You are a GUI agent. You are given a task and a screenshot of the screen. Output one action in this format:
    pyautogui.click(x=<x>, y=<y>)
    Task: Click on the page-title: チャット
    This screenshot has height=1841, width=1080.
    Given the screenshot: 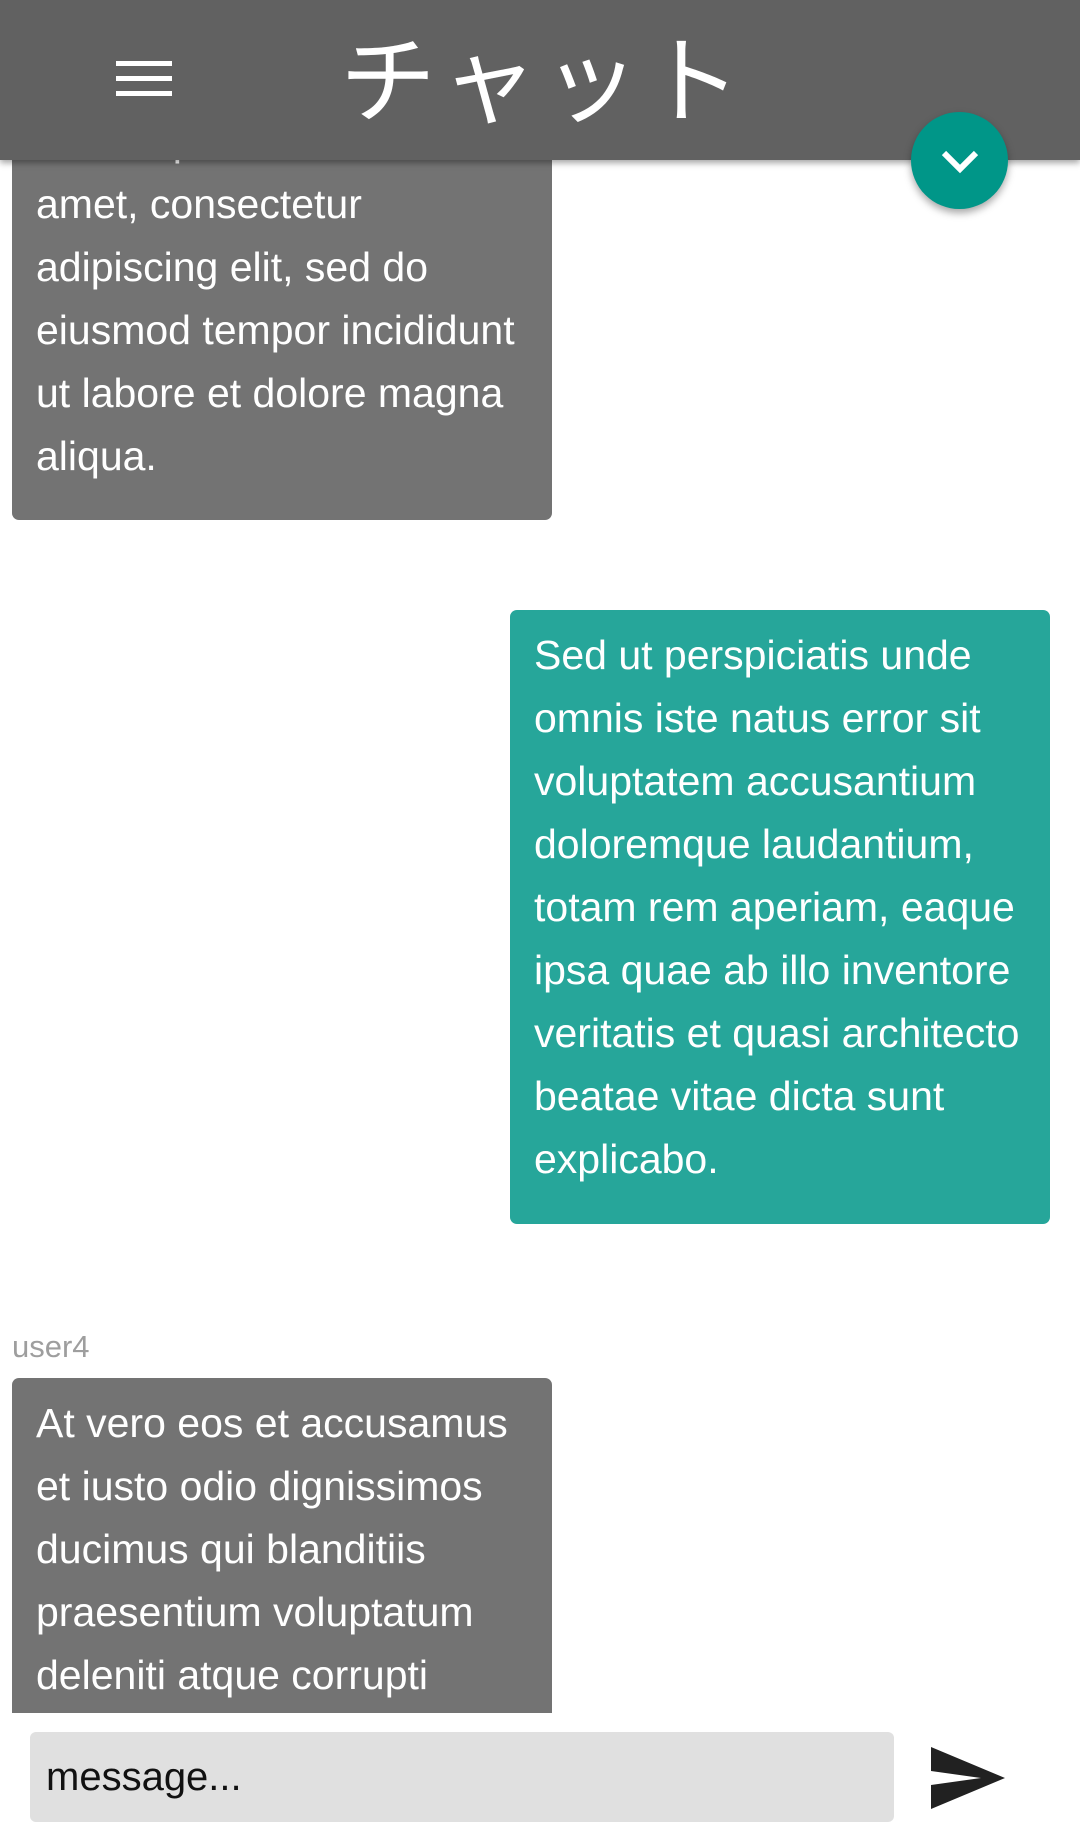 What is the action you would take?
    pyautogui.click(x=544, y=82)
    